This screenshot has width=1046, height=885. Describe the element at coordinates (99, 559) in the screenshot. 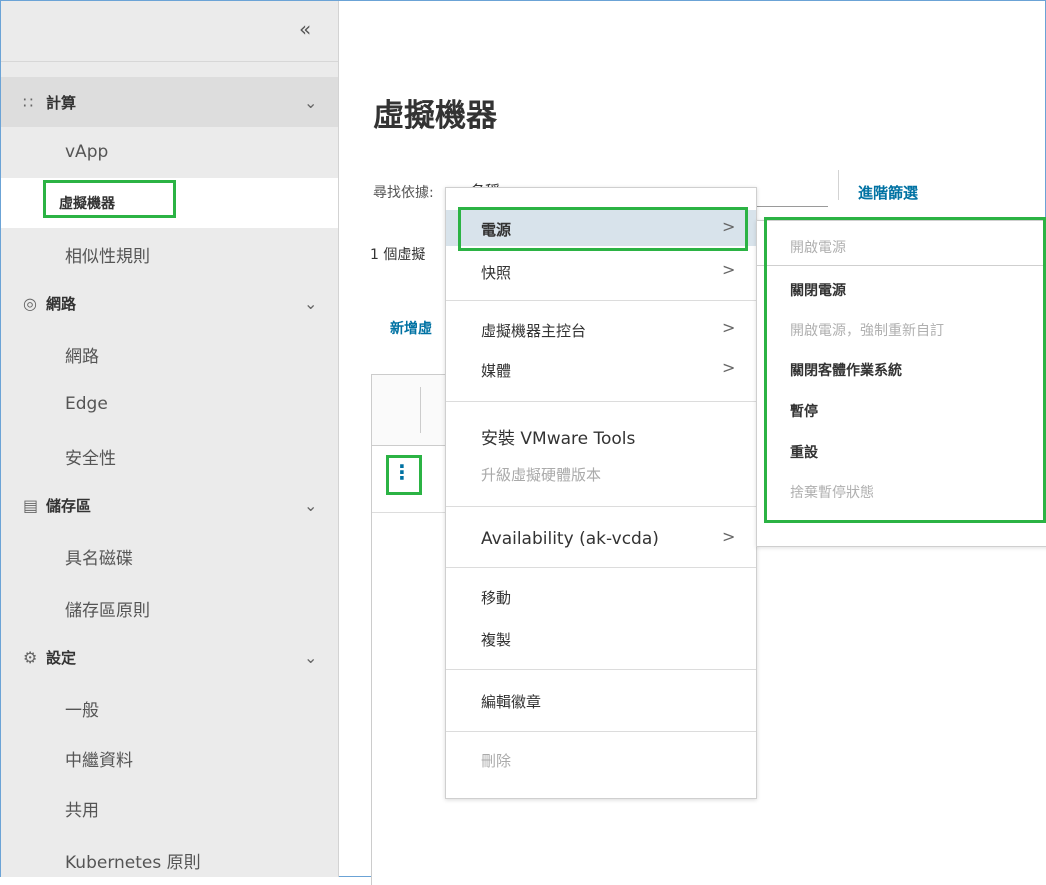

I see `sidebar-item-label: 具名磁碟` at that location.